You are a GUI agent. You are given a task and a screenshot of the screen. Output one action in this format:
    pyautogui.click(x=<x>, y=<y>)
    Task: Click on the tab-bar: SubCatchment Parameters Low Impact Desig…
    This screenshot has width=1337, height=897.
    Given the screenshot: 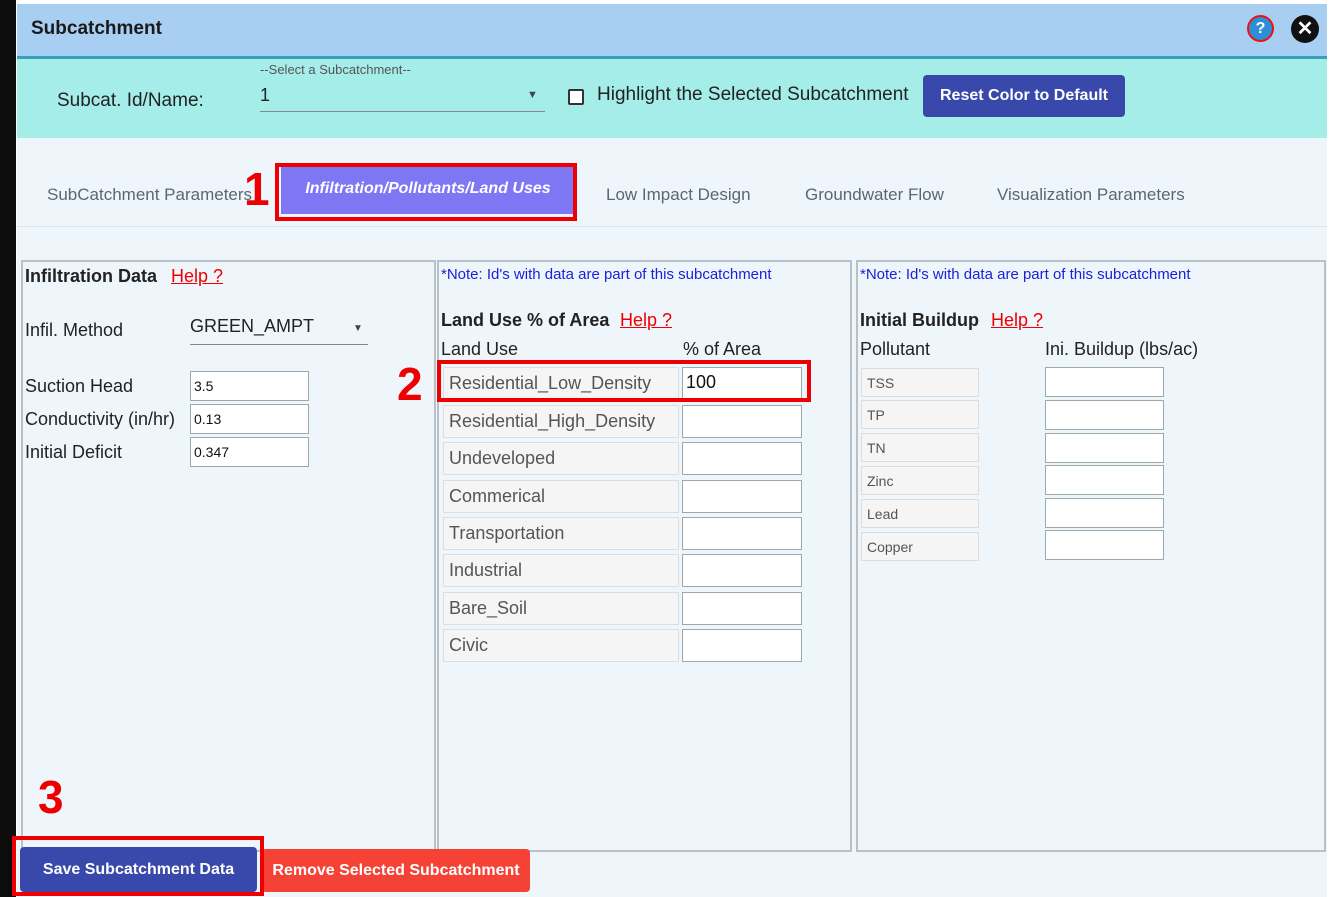 What is the action you would take?
    pyautogui.click(x=672, y=182)
    